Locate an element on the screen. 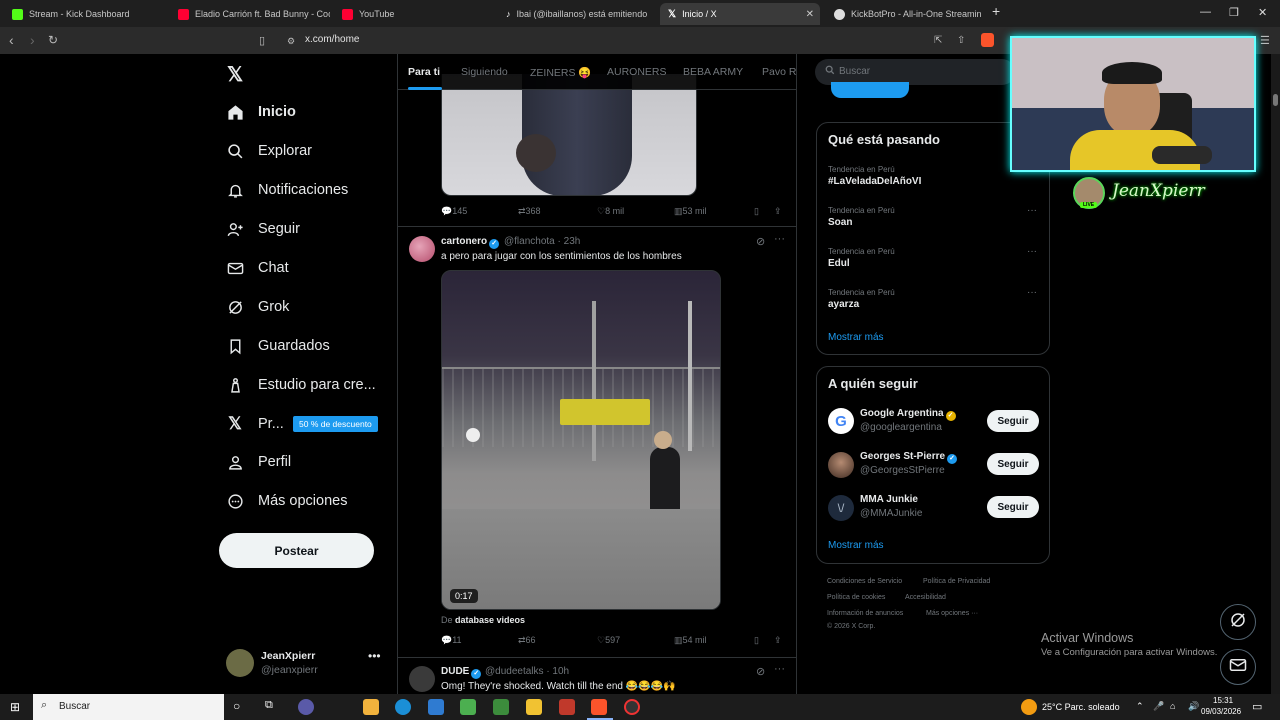 The height and width of the screenshot is (720, 1280). grok-icon: ⊘ is located at coordinates (760, 241).